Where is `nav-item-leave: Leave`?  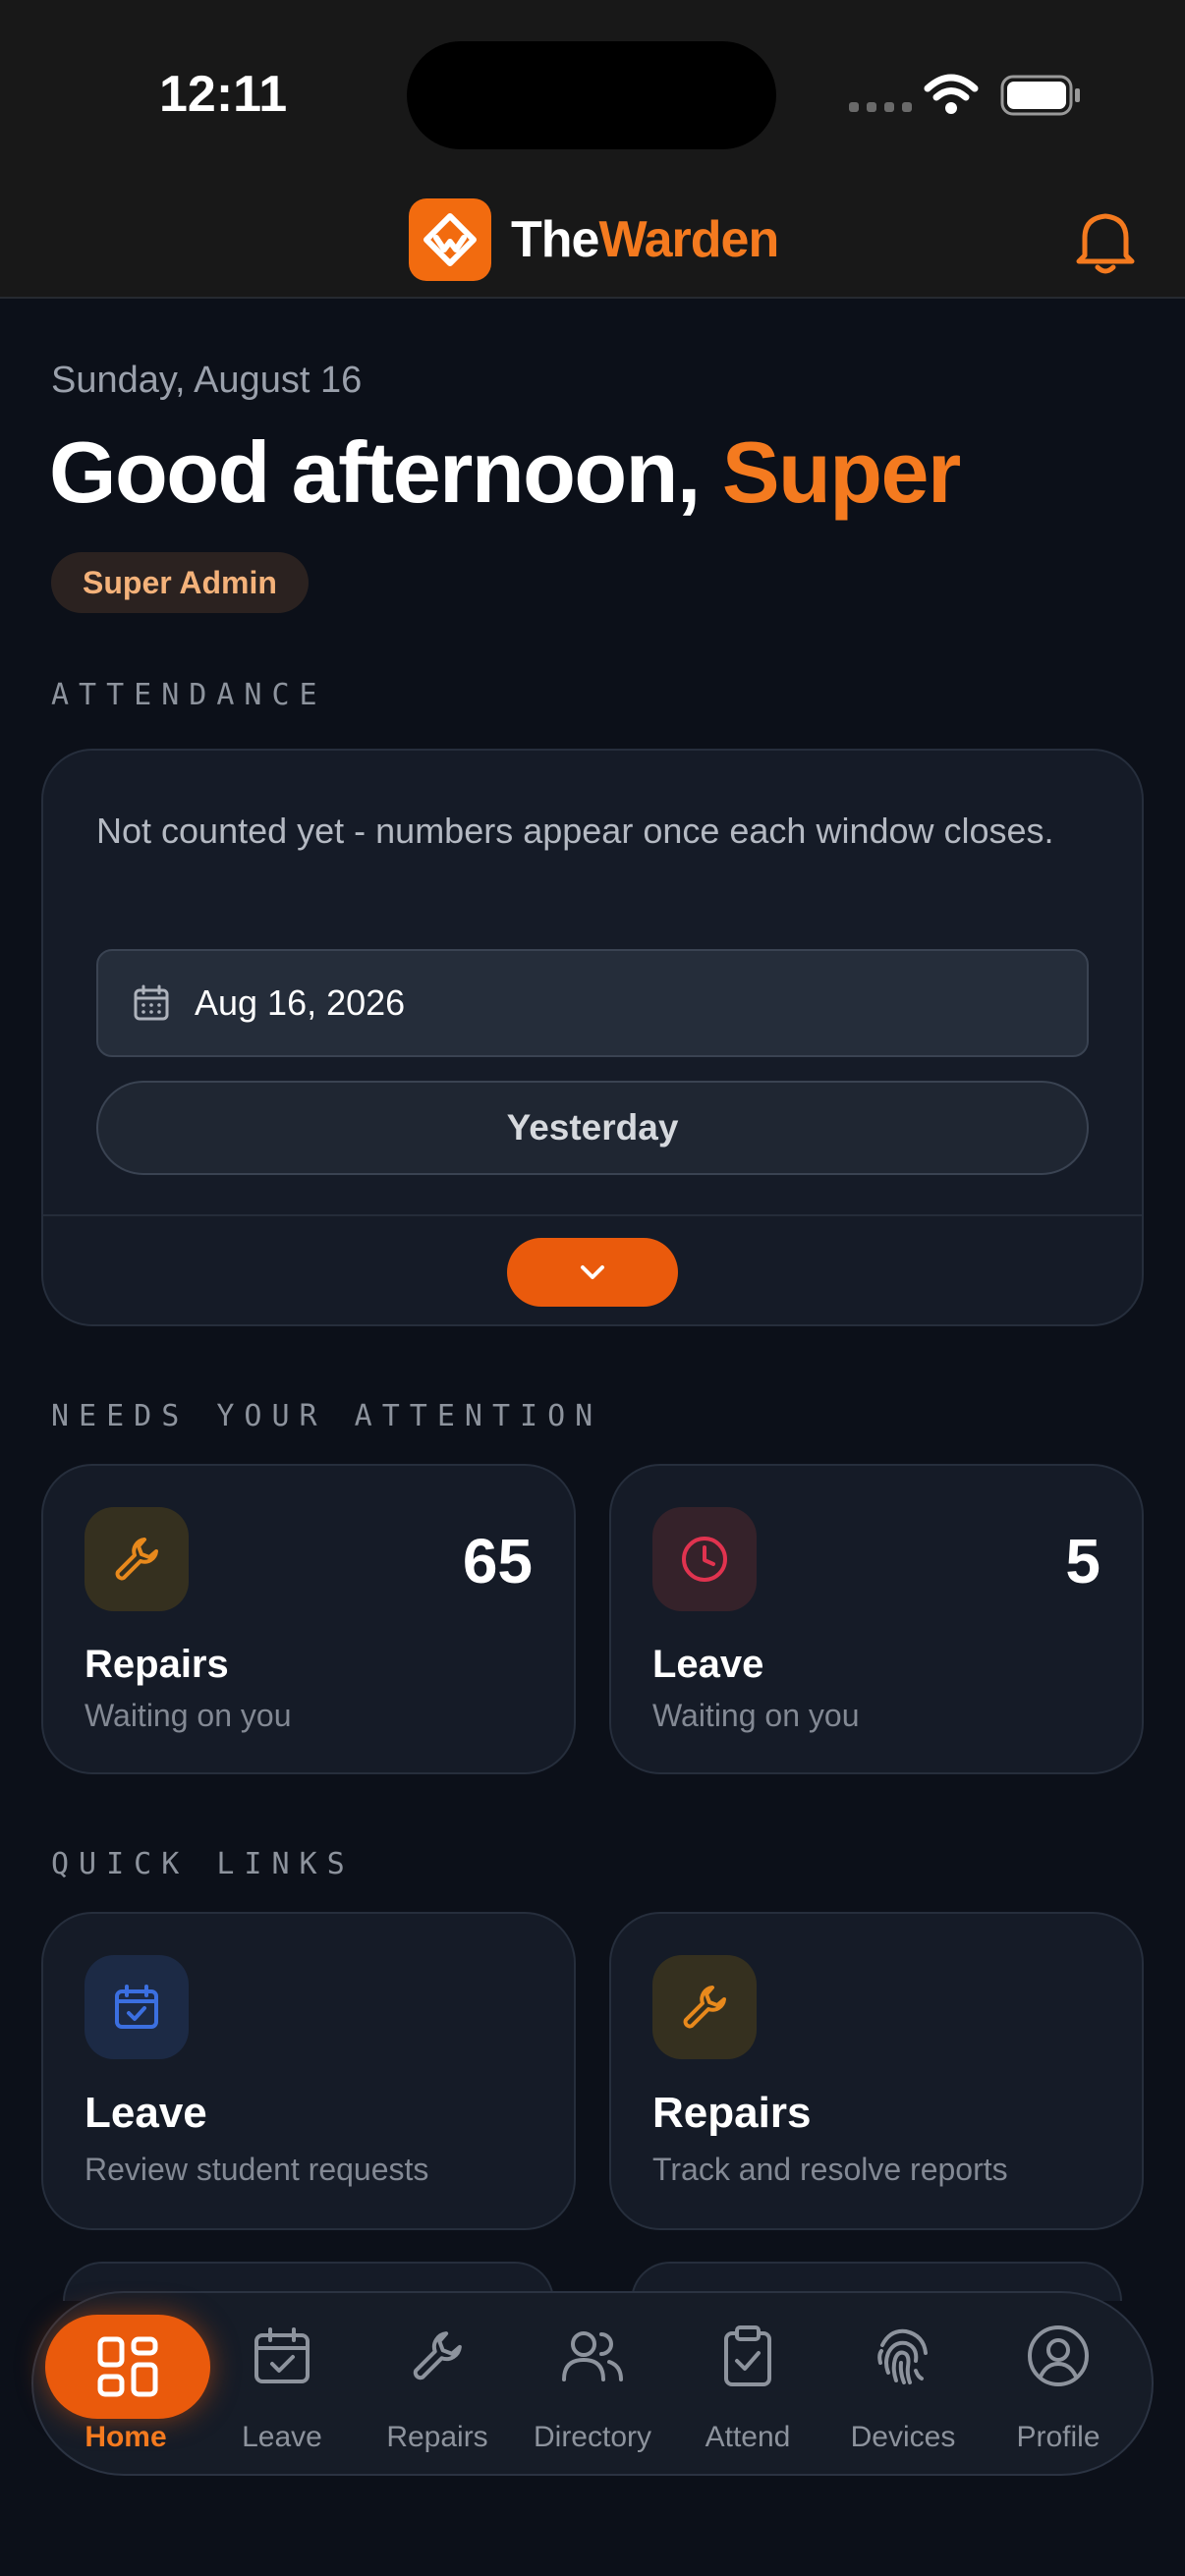
nav-item-leave: Leave is located at coordinates (282, 2381).